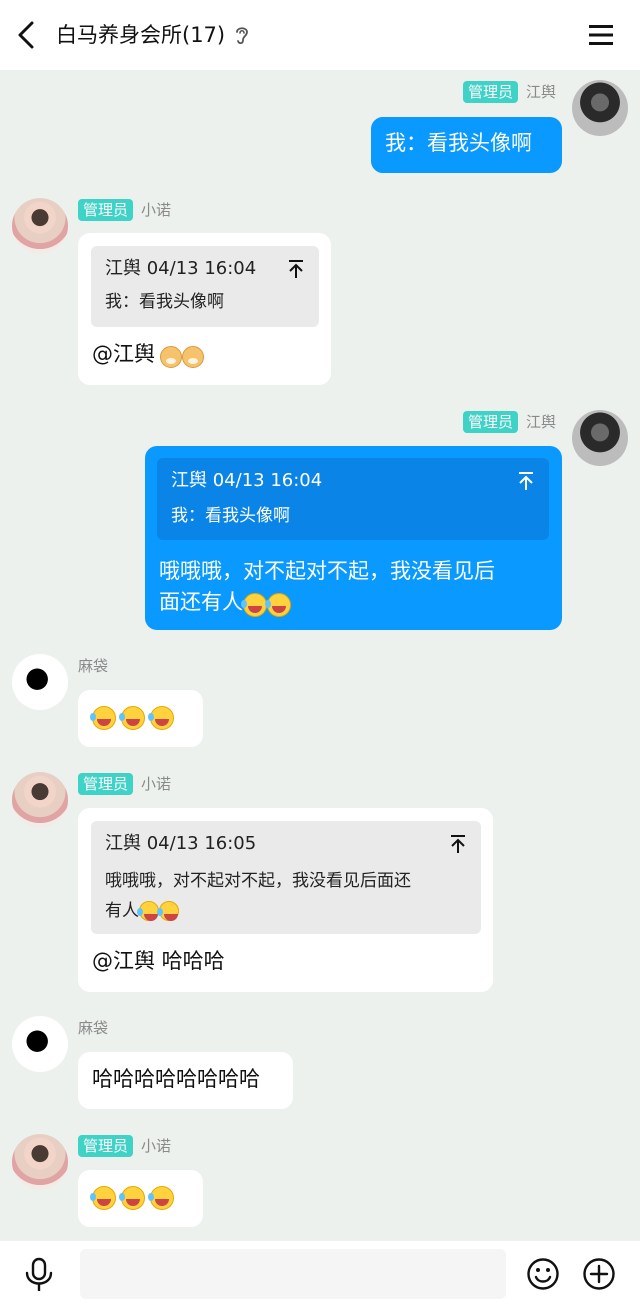 This screenshot has height=1307, width=640. What do you see at coordinates (320, 1064) in the screenshot?
I see `message-row: 麻袋 哈哈哈哈哈哈哈哈` at bounding box center [320, 1064].